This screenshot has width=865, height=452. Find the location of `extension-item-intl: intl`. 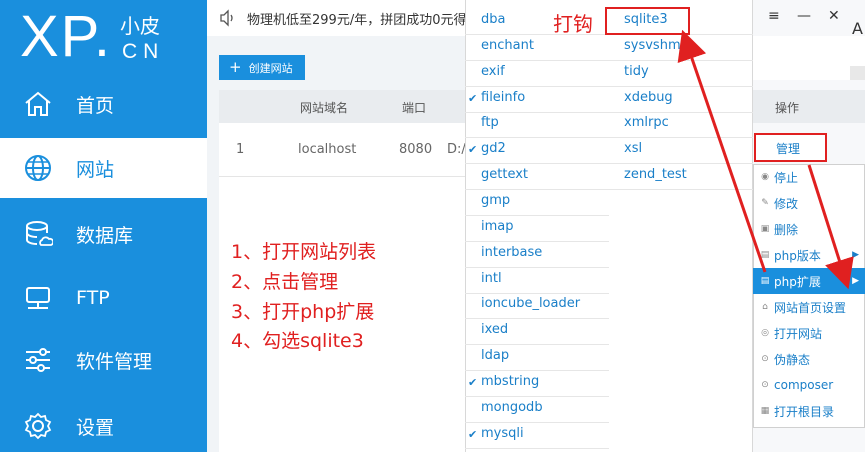

extension-item-intl: intl is located at coordinates (491, 278).